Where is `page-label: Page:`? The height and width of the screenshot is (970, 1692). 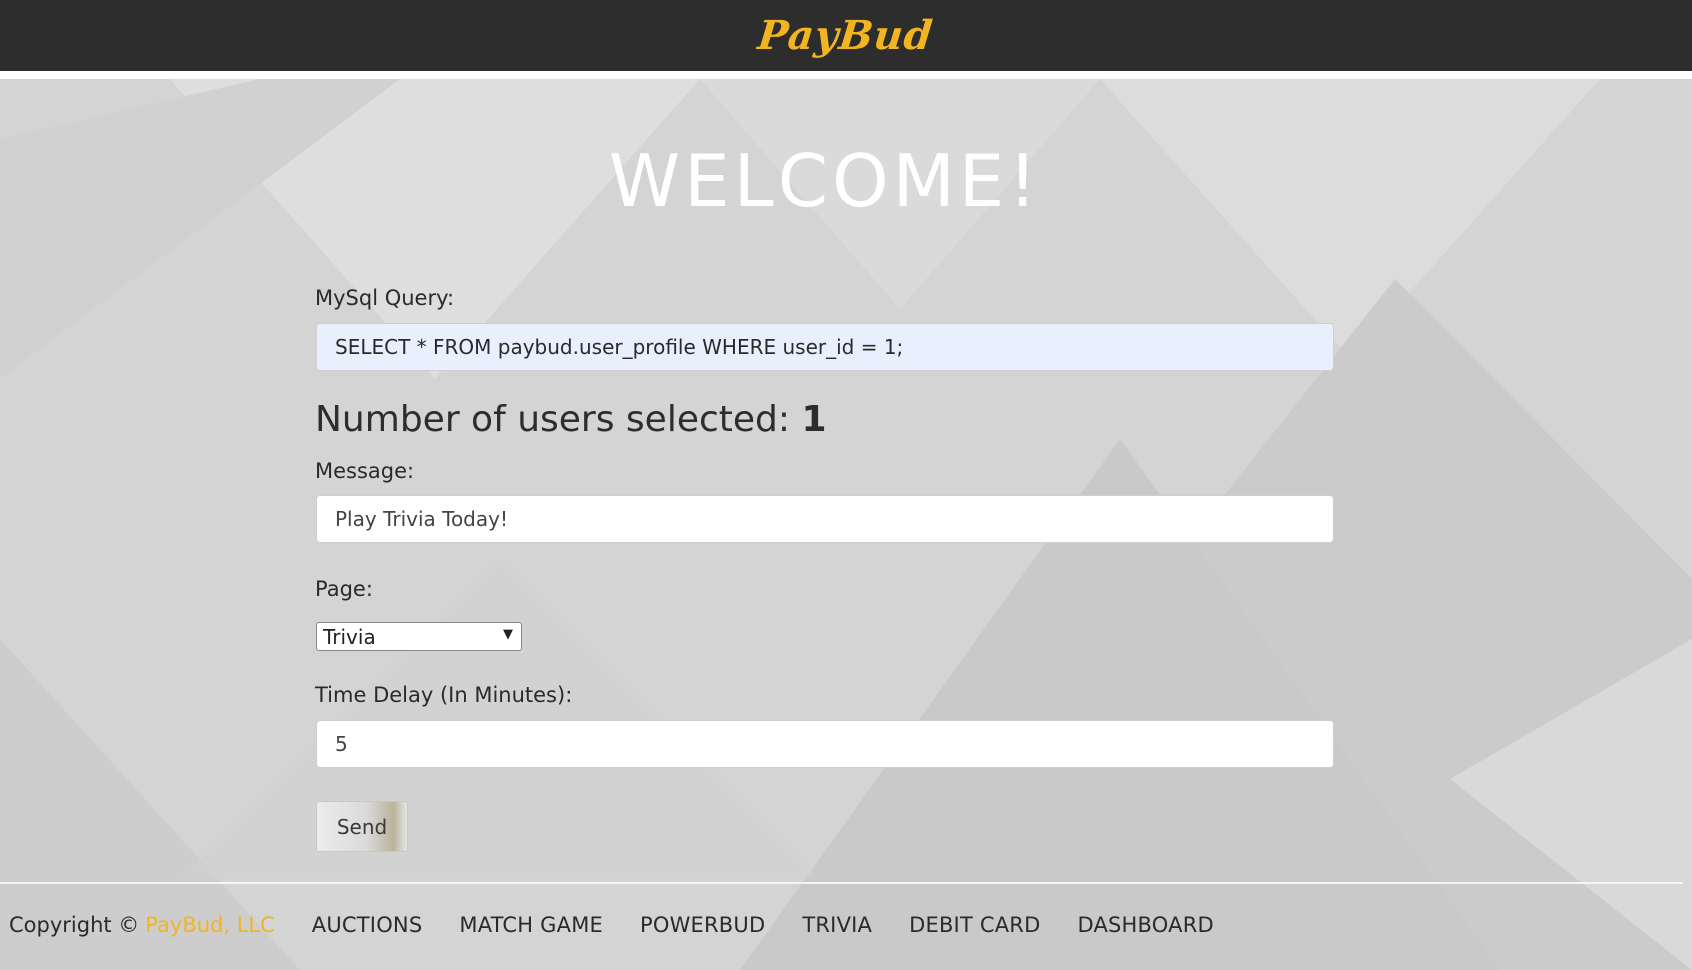 page-label: Page: is located at coordinates (344, 589).